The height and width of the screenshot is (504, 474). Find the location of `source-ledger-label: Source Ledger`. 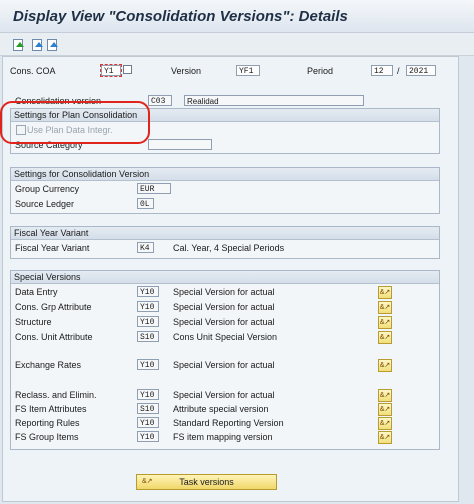

source-ledger-label: Source Ledger is located at coordinates (45, 204).